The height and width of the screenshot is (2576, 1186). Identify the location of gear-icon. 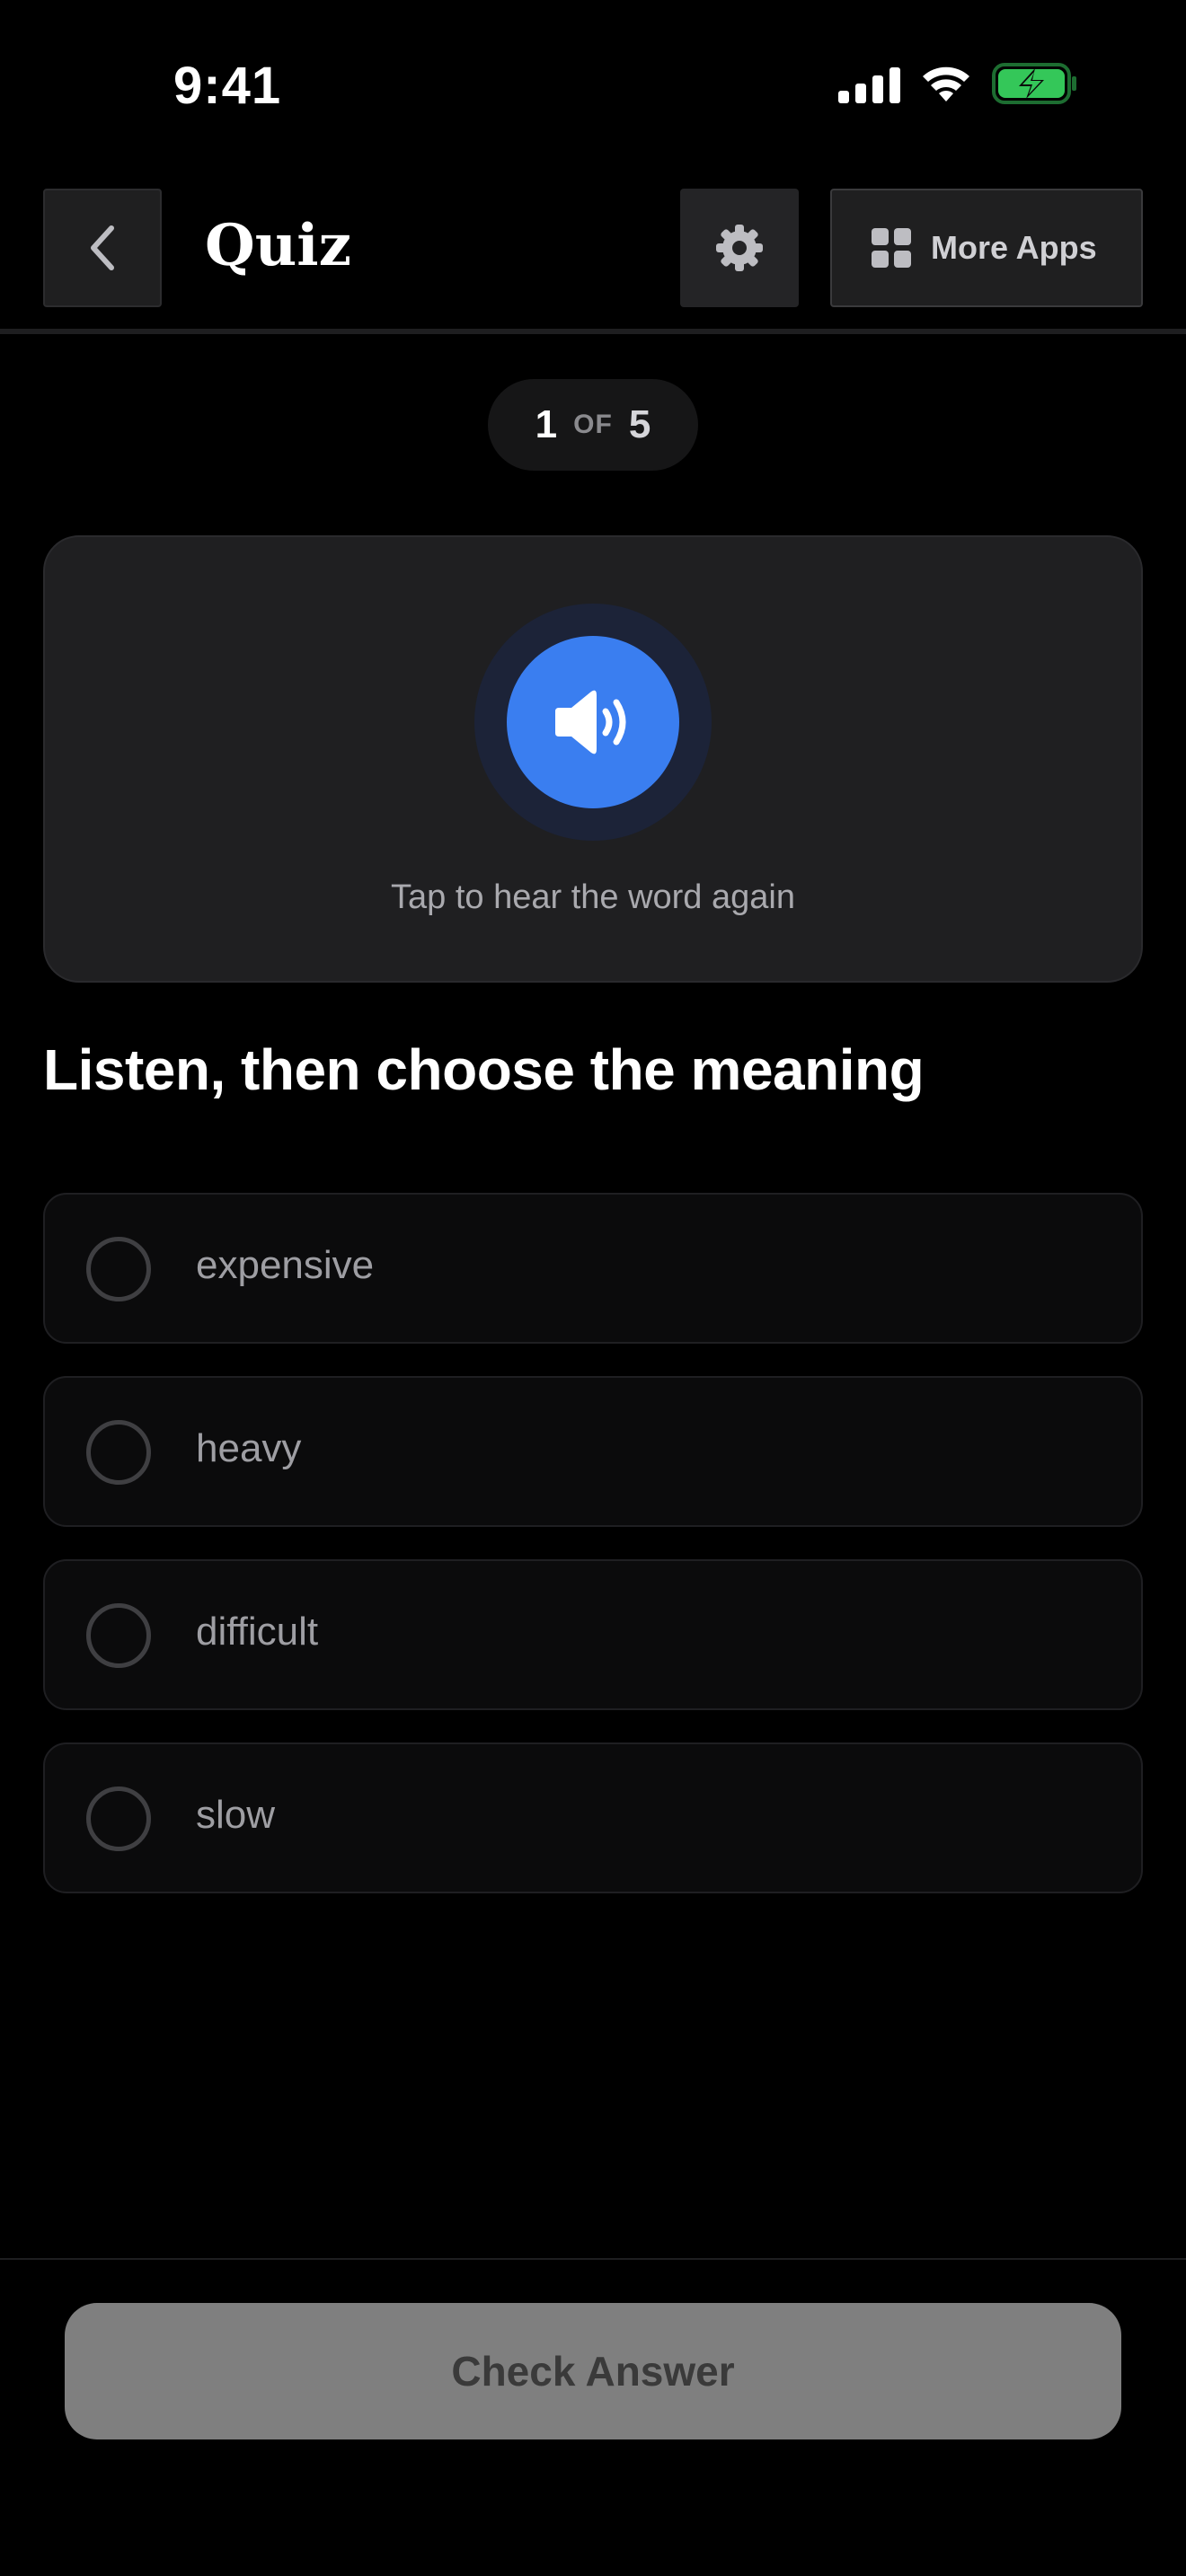
(739, 248).